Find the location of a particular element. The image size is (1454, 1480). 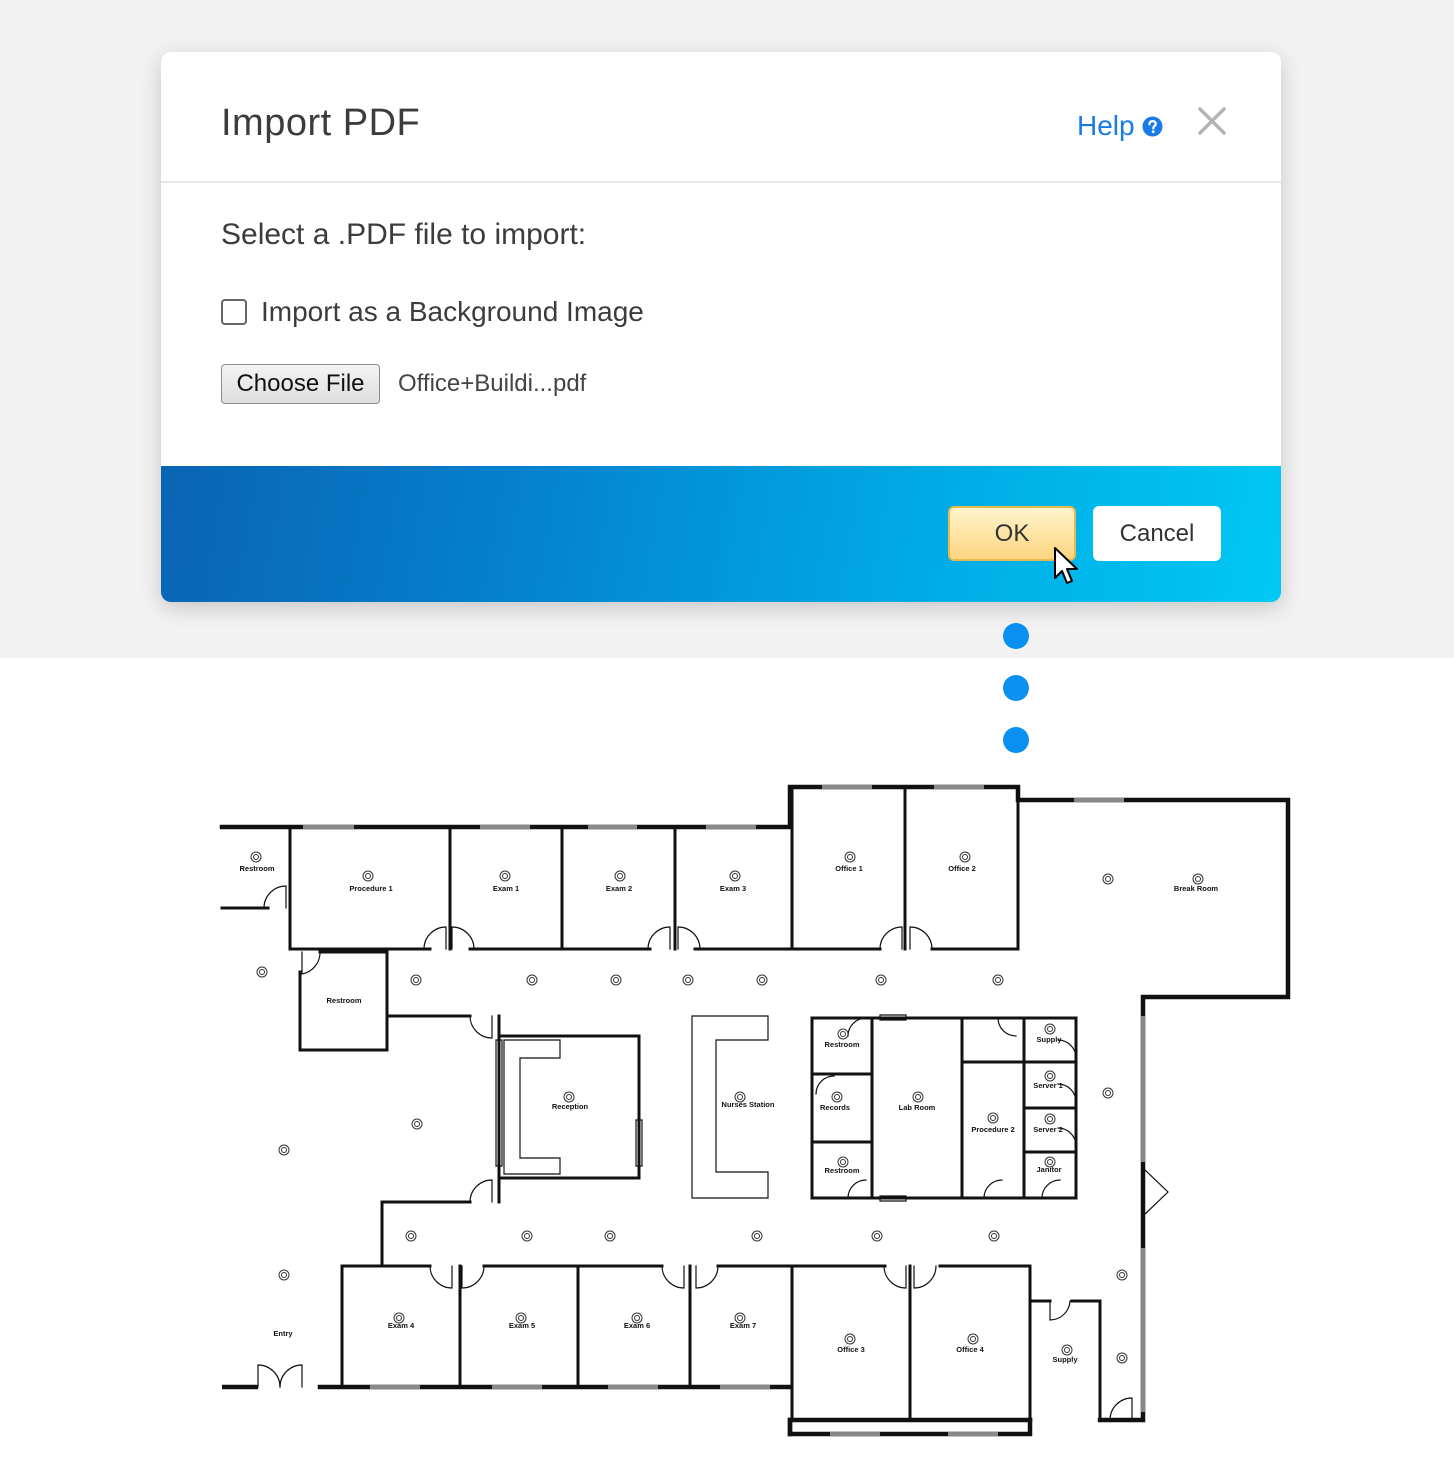

room-label: Office 3 is located at coordinates (851, 1349).